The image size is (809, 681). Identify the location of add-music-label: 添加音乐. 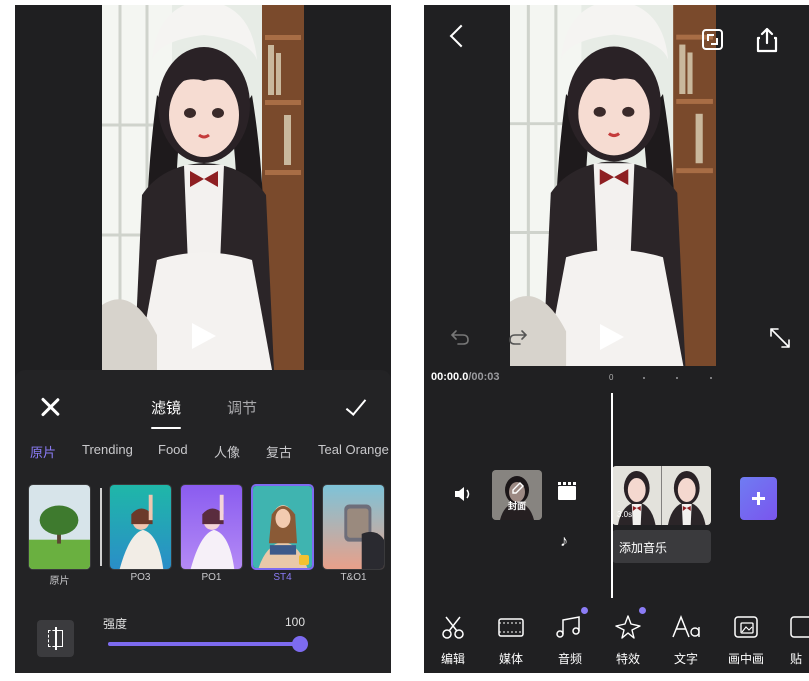
(643, 548).